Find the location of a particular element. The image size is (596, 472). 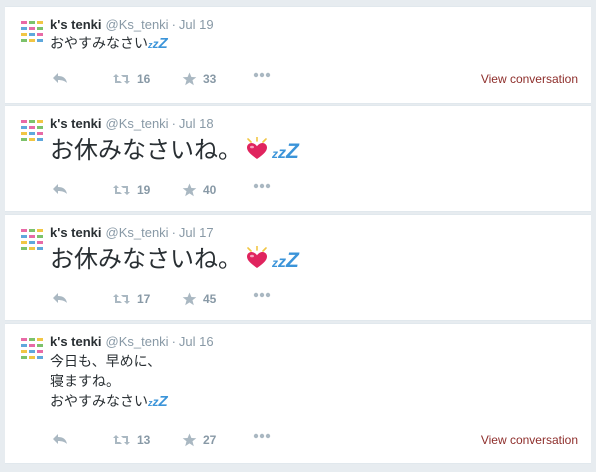

tweet-header: k's tenki @Ks_tenki · Jul 16 is located at coordinates (132, 341).